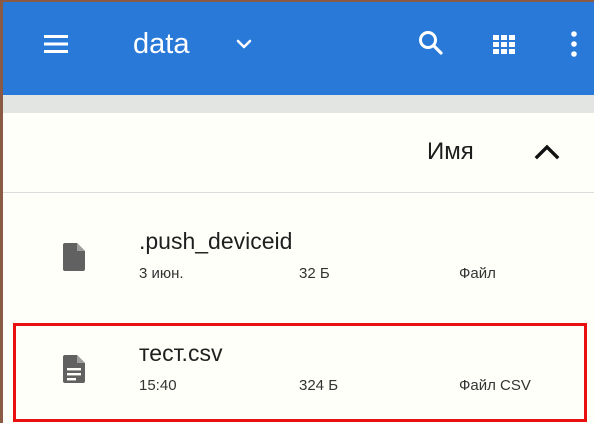 The height and width of the screenshot is (423, 594). I want to click on grid-view-button, so click(504, 44).